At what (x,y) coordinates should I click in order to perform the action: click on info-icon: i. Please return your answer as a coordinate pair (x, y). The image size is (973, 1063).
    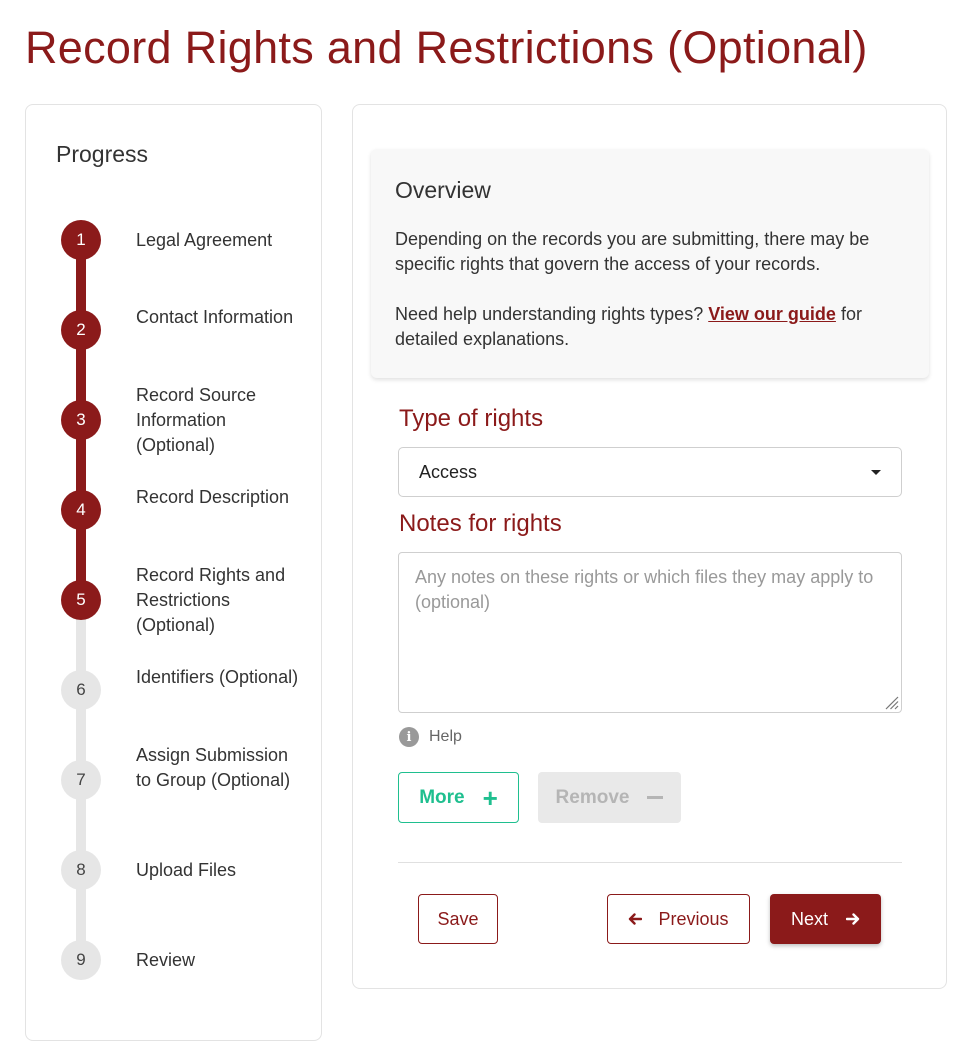
    Looking at the image, I should click on (409, 737).